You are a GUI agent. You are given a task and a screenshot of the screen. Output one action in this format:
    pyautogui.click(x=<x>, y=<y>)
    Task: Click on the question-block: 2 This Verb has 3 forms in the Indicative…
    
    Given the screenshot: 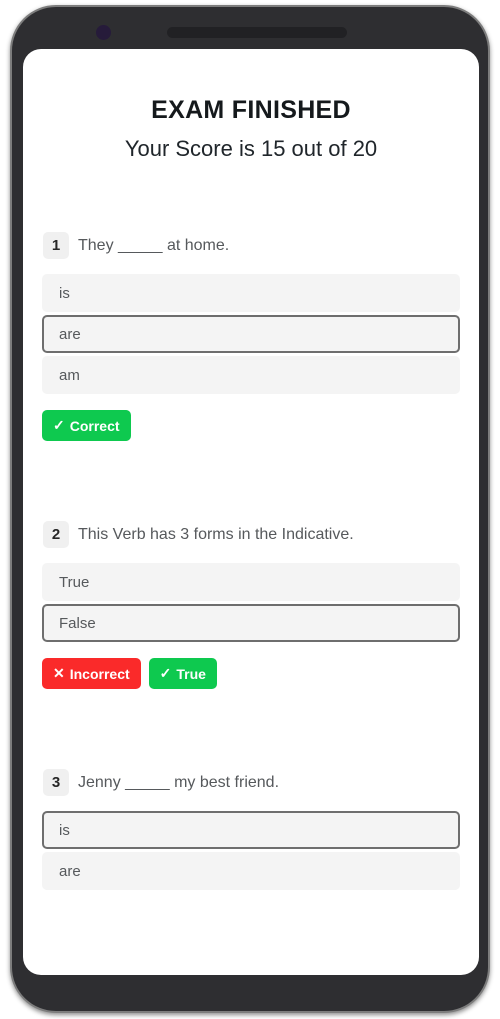 What is the action you would take?
    pyautogui.click(x=251, y=605)
    